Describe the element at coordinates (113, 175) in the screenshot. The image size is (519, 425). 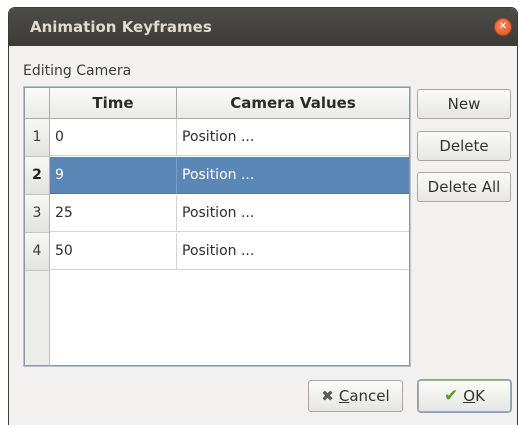
I see `time-cell: 9` at that location.